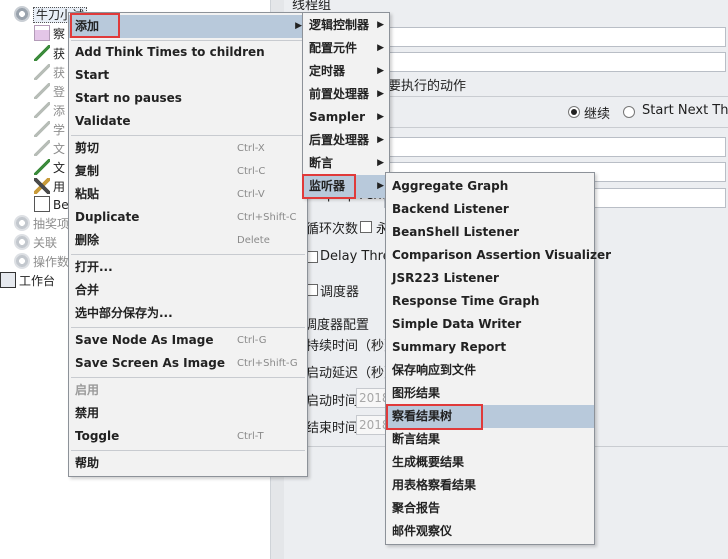 The height and width of the screenshot is (559, 728). What do you see at coordinates (37, 281) in the screenshot?
I see `tree-node-label: 工作台` at bounding box center [37, 281].